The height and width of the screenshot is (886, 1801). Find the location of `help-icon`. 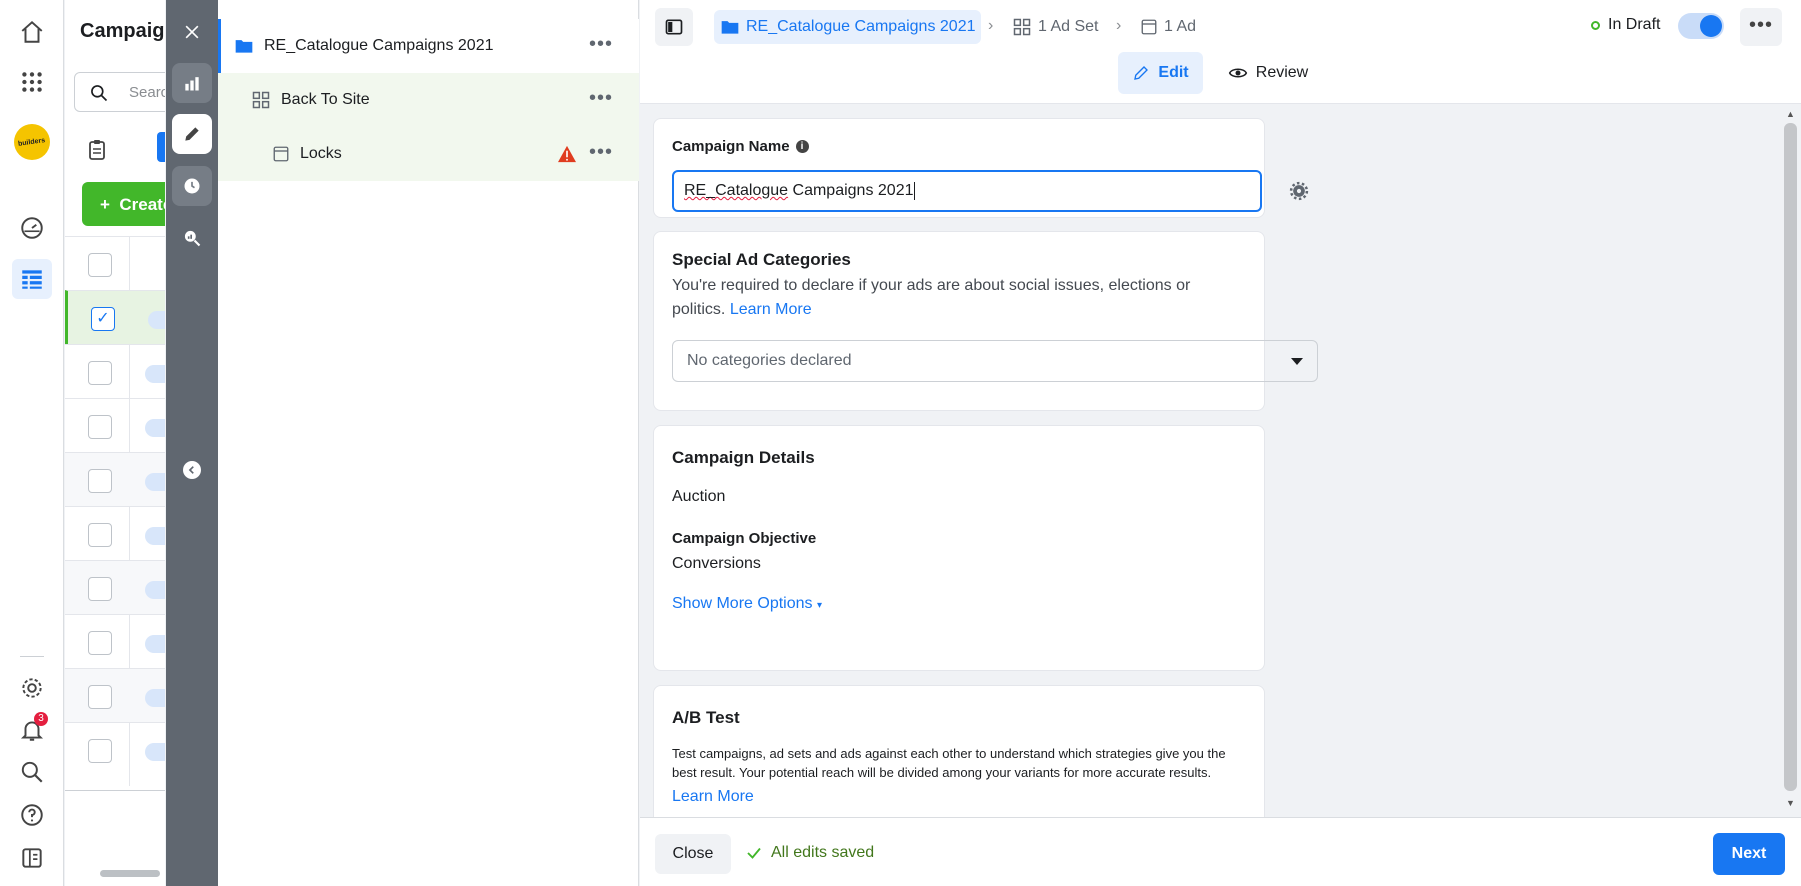

help-icon is located at coordinates (32, 815).